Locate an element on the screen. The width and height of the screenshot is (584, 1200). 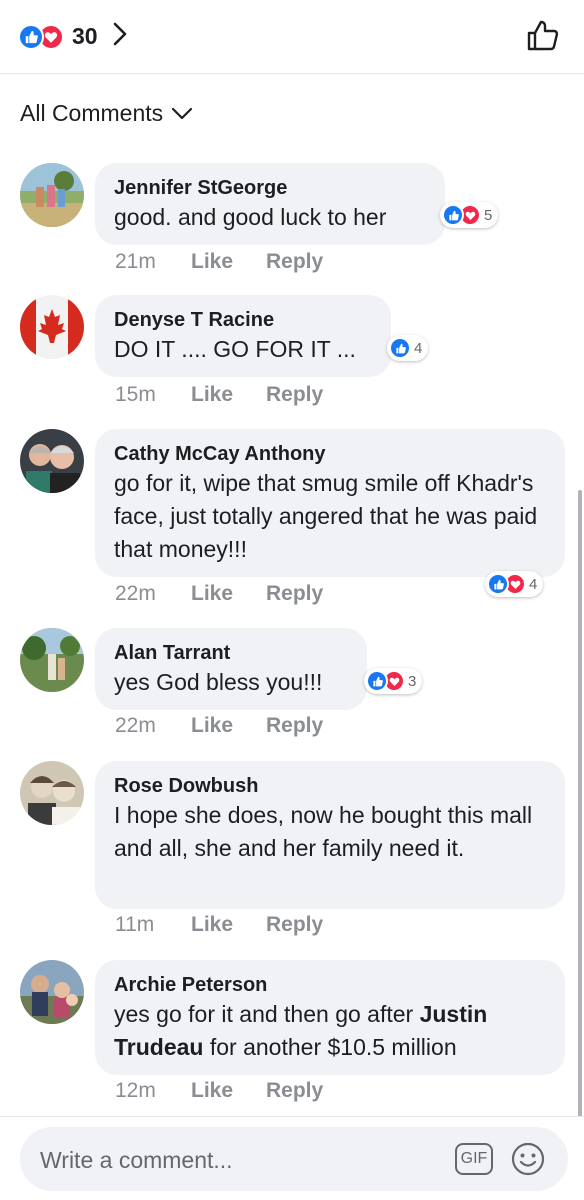
like-outline-icon is located at coordinates (543, 37).